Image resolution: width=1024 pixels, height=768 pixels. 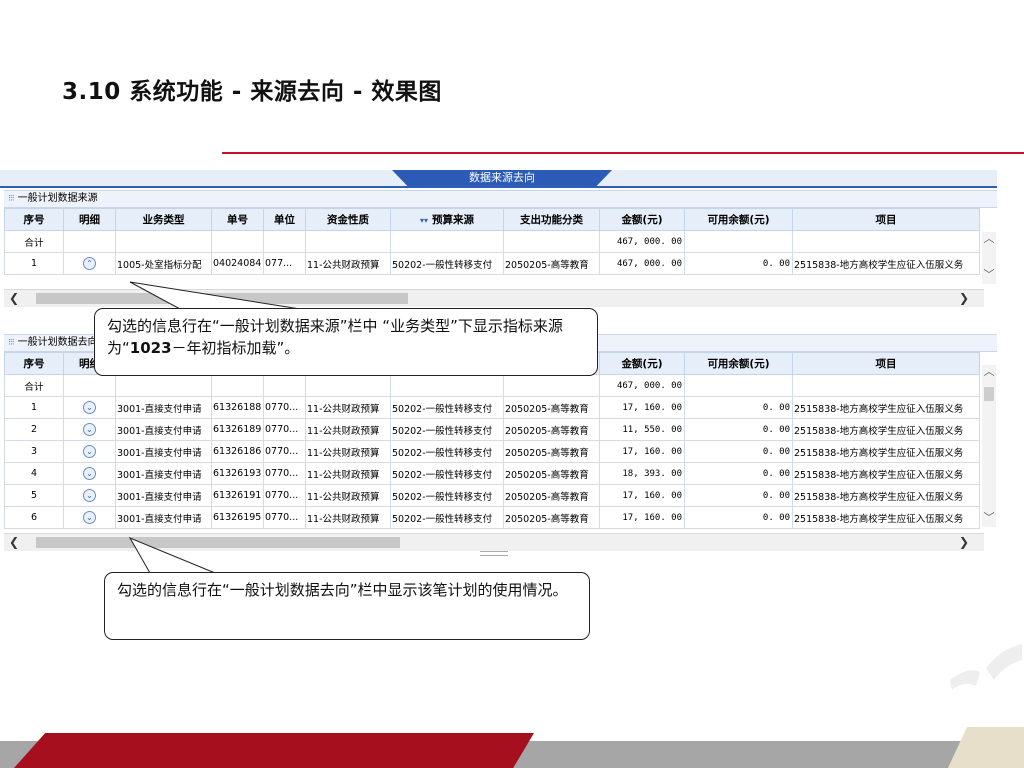 I want to click on callout-pointers, so click(x=214, y=427).